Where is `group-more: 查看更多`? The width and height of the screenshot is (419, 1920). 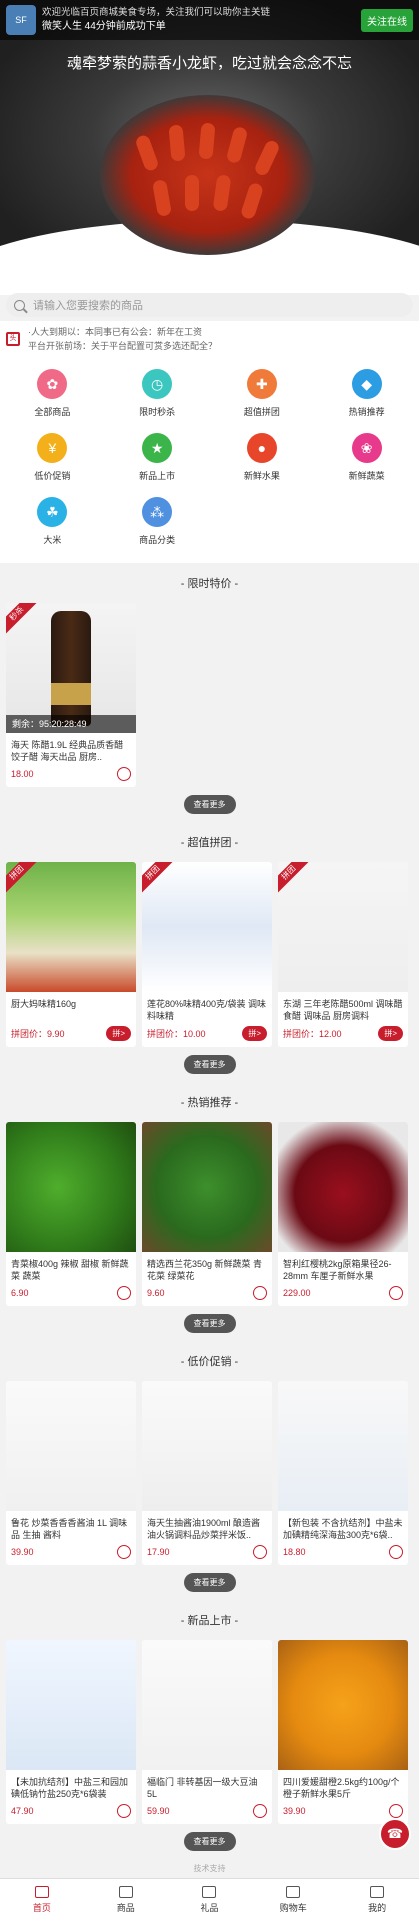
group-more: 查看更多 is located at coordinates (209, 1064).